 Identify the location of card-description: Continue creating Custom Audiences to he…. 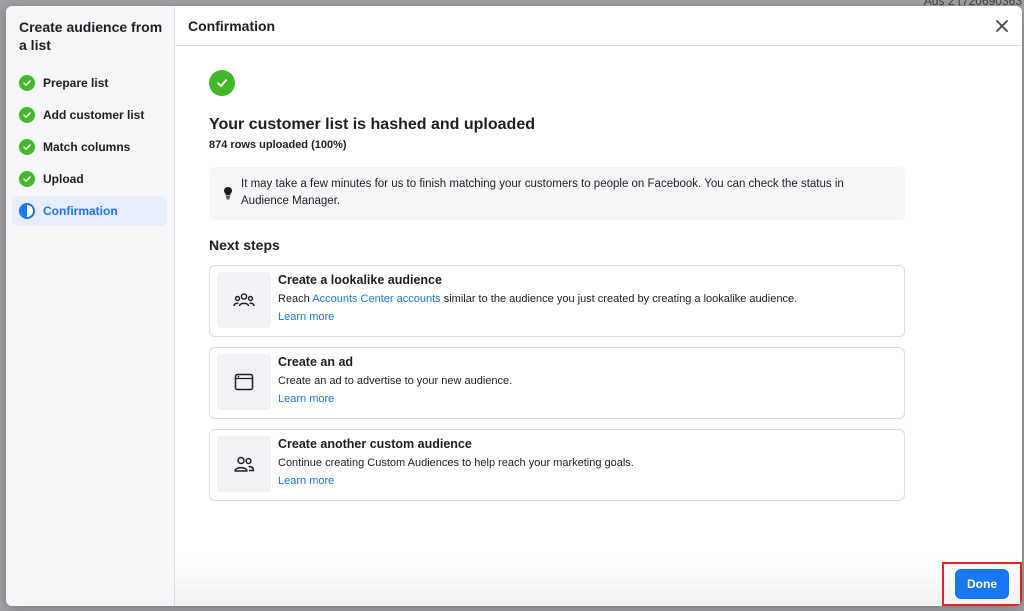
(456, 463).